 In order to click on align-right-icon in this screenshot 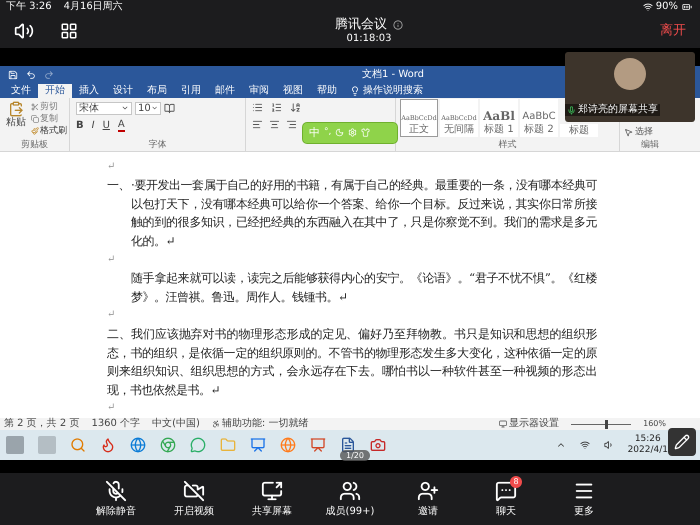, I will do `click(291, 124)`.